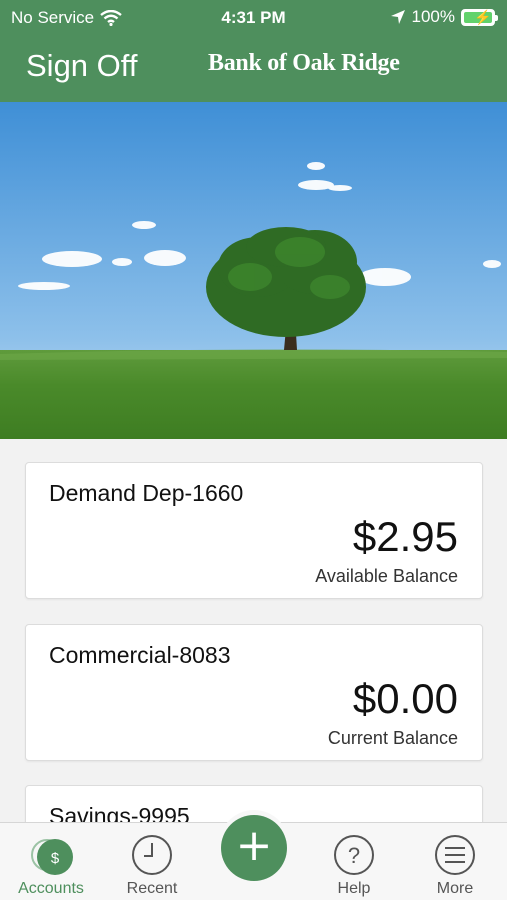 The image size is (507, 900). Describe the element at coordinates (397, 17) in the screenshot. I see `location-arrow-icon` at that location.